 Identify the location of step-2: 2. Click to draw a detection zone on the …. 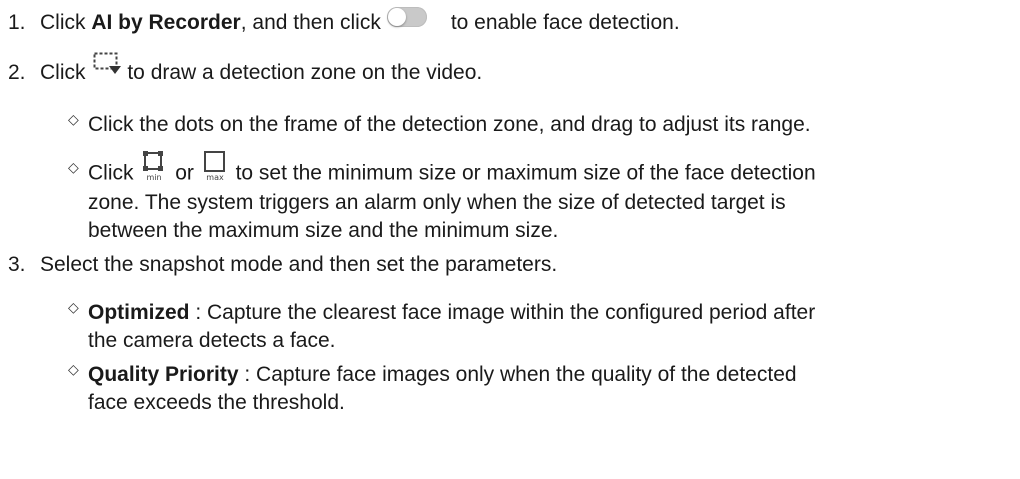
(245, 69).